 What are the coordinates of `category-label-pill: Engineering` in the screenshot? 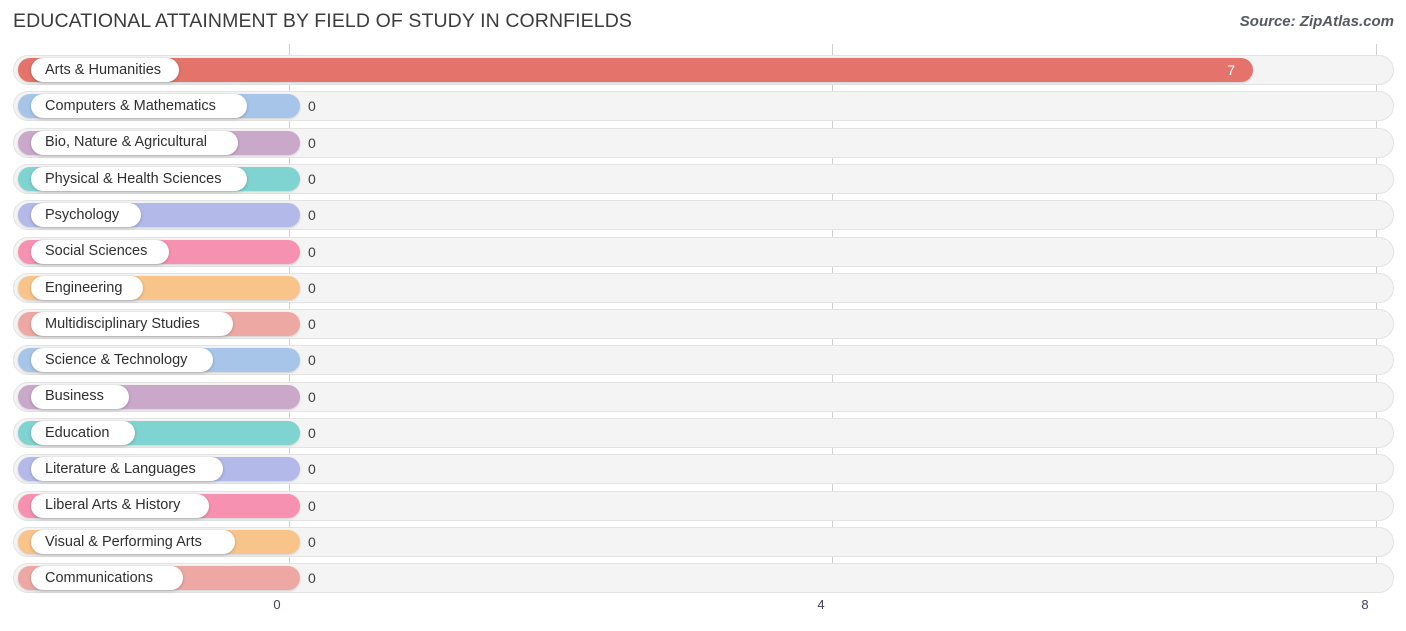 It's located at (87, 287).